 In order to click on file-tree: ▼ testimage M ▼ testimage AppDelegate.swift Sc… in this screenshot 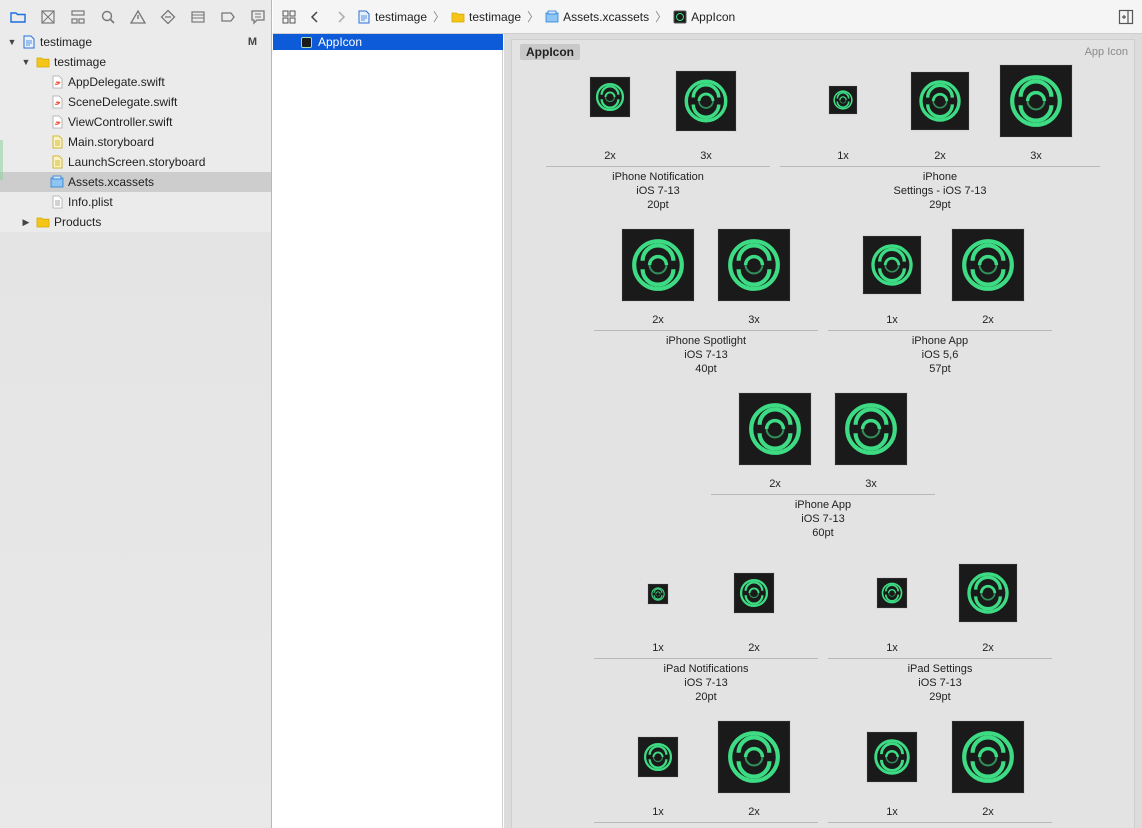, I will do `click(135, 132)`.